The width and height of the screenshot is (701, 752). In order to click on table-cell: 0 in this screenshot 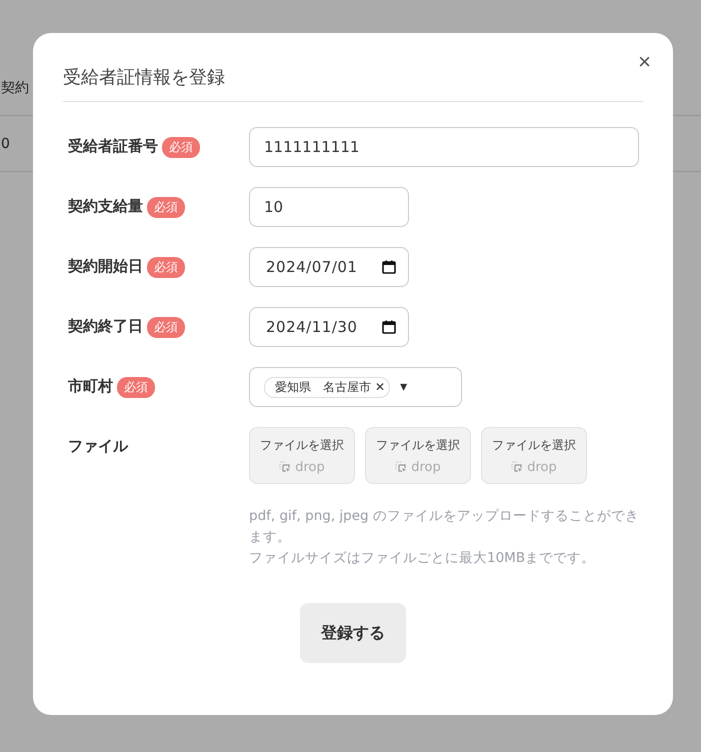, I will do `click(5, 144)`.